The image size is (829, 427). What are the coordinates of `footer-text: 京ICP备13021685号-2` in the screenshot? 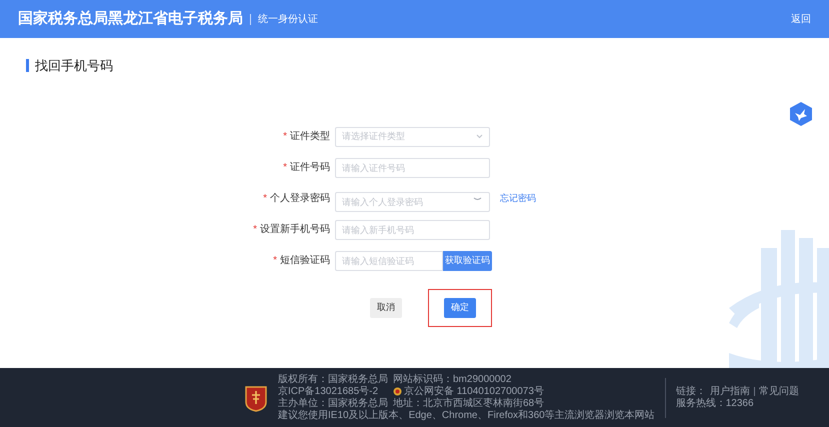 It's located at (328, 392).